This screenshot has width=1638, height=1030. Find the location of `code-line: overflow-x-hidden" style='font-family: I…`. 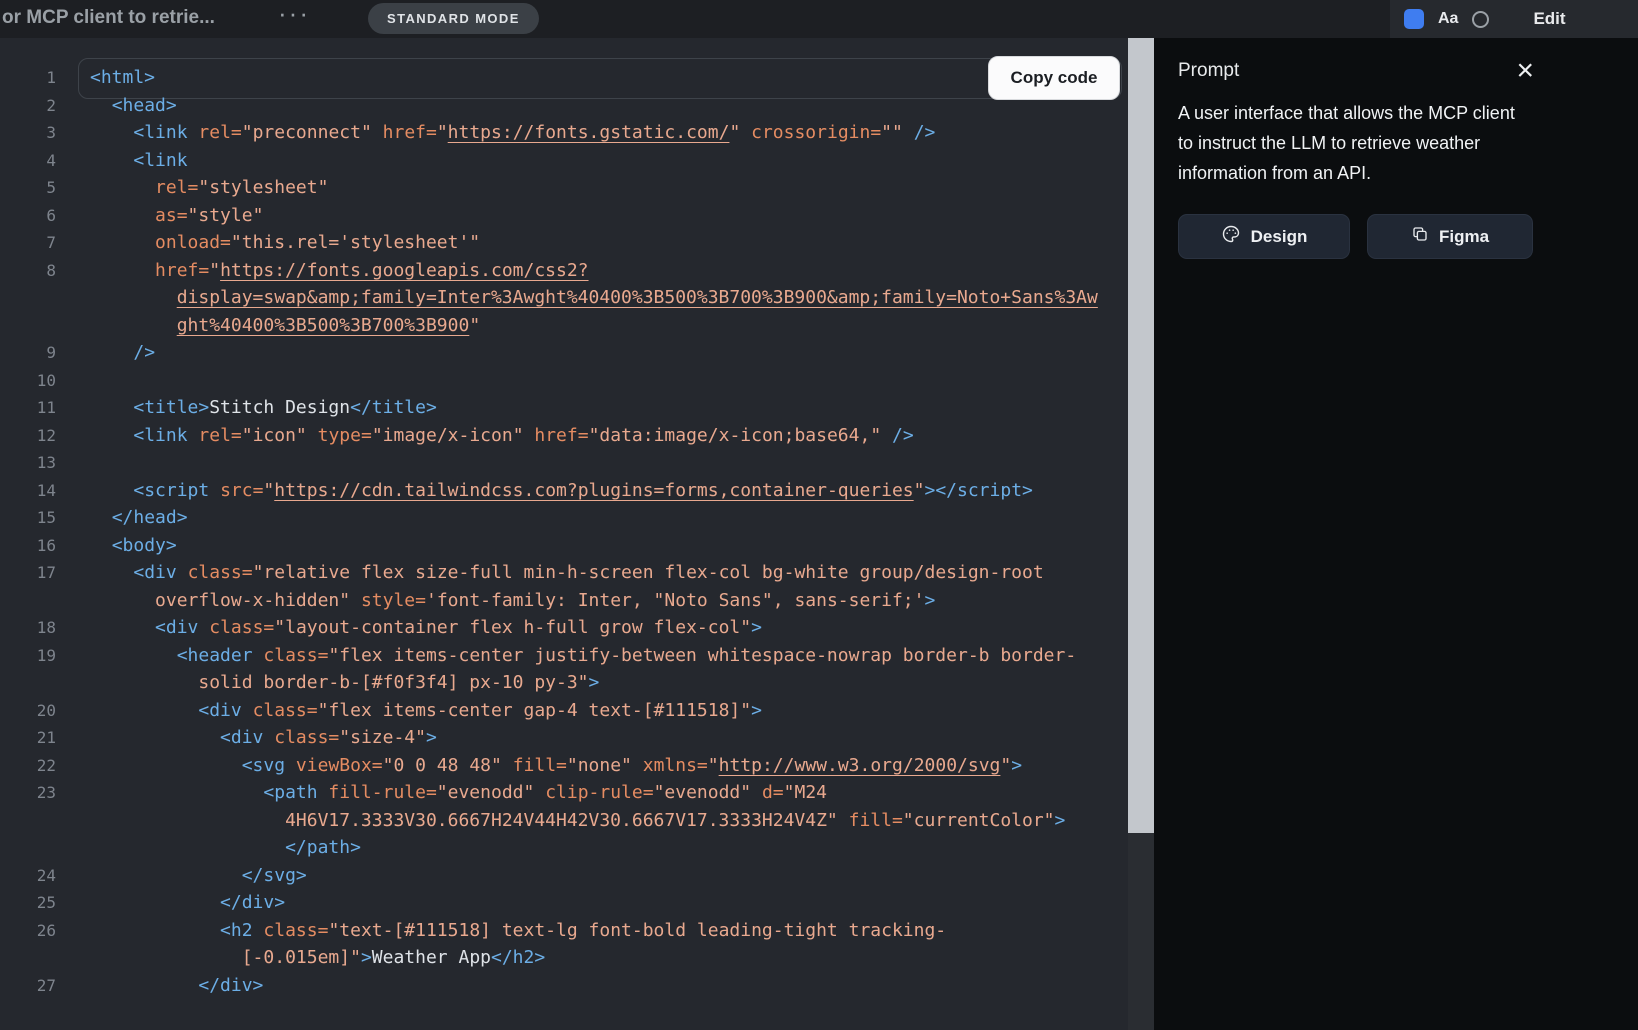

code-line: overflow-x-hidden" style='font-family: I… is located at coordinates (561, 601).